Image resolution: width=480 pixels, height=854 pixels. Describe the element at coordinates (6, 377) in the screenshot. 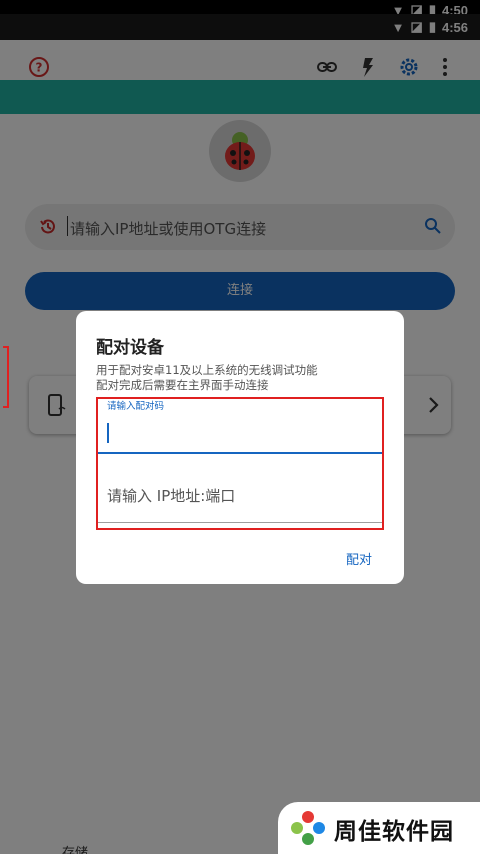

I see `annotation-mark-left` at that location.